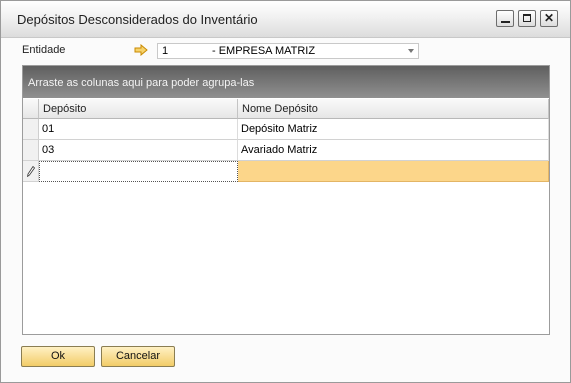  I want to click on ok-button: Ok, so click(58, 356).